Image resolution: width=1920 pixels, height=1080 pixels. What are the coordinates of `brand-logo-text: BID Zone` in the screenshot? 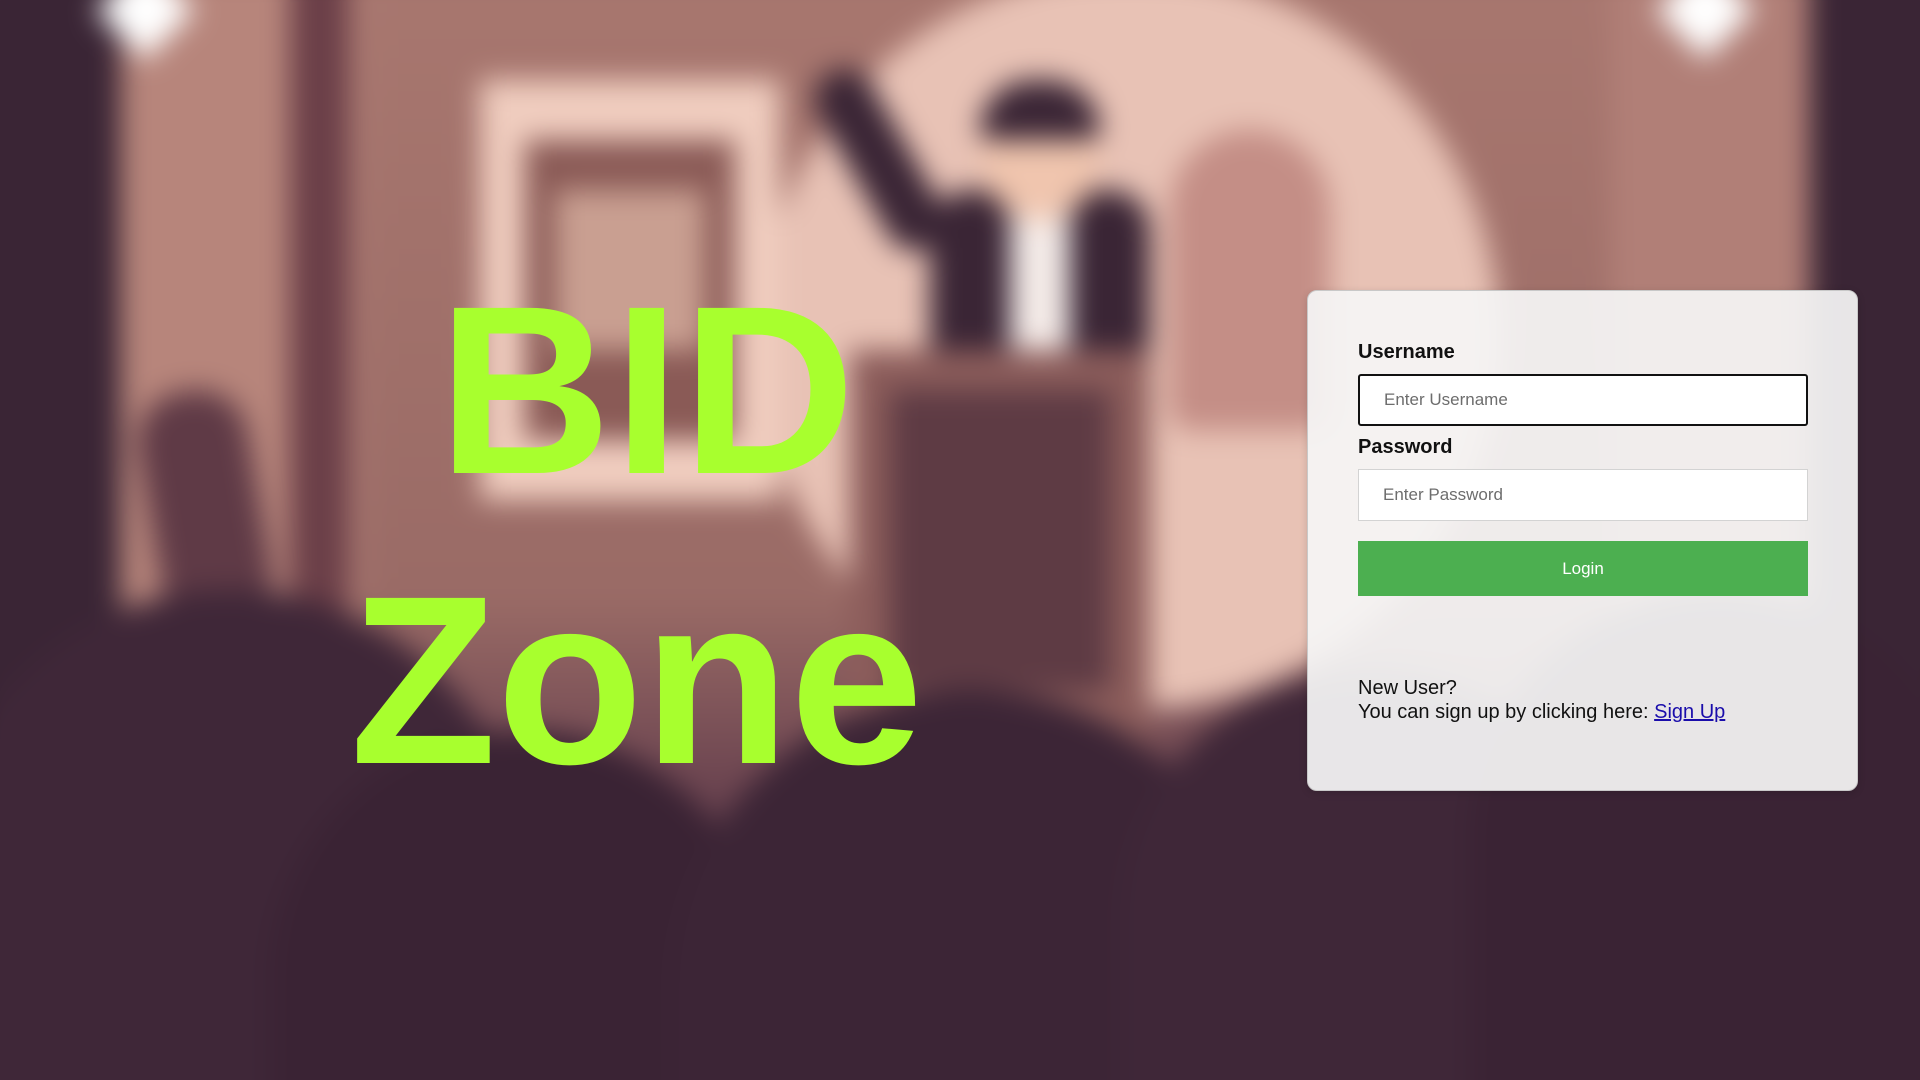 It's located at (636, 535).